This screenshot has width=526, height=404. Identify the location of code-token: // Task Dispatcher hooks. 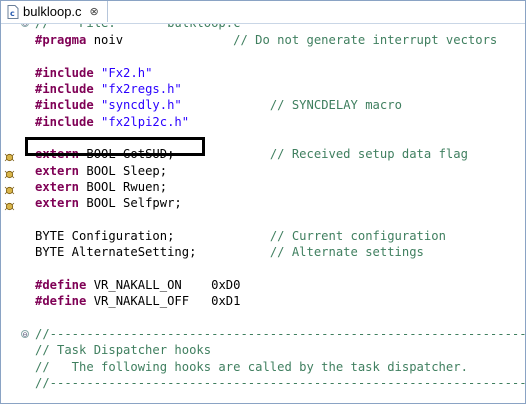
(123, 350).